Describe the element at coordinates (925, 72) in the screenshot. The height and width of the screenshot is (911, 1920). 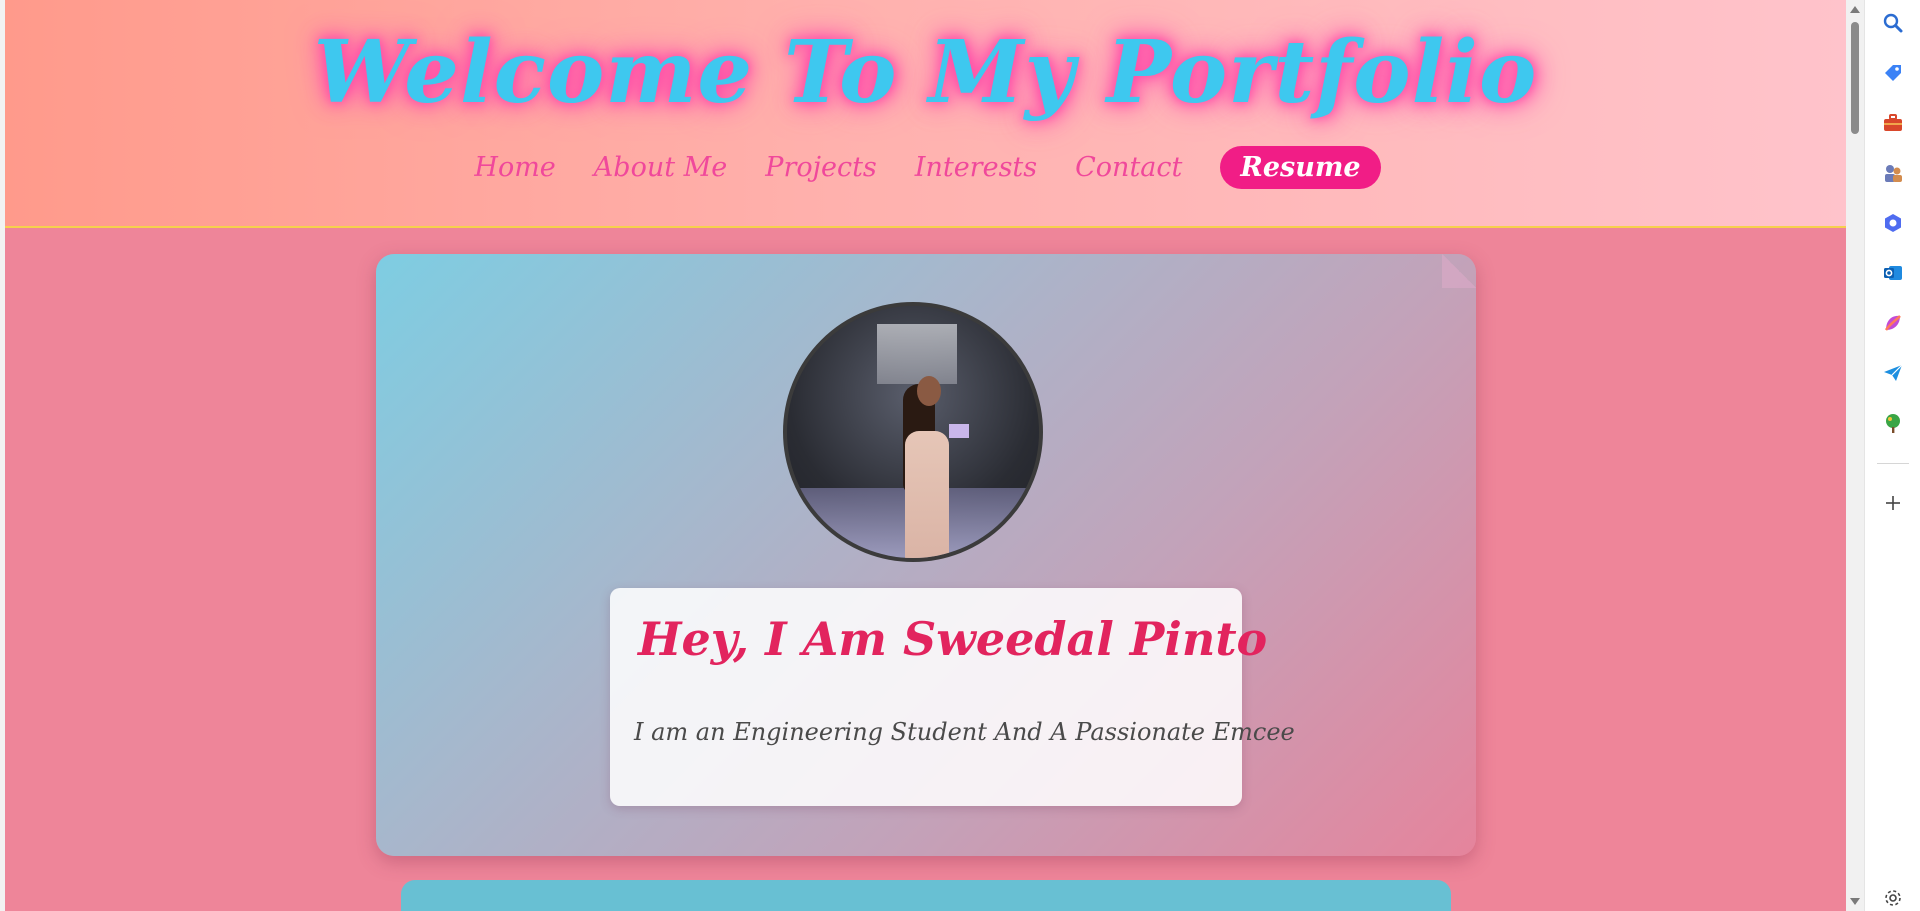
I see `site-title: Welcome To My Portfolio` at that location.